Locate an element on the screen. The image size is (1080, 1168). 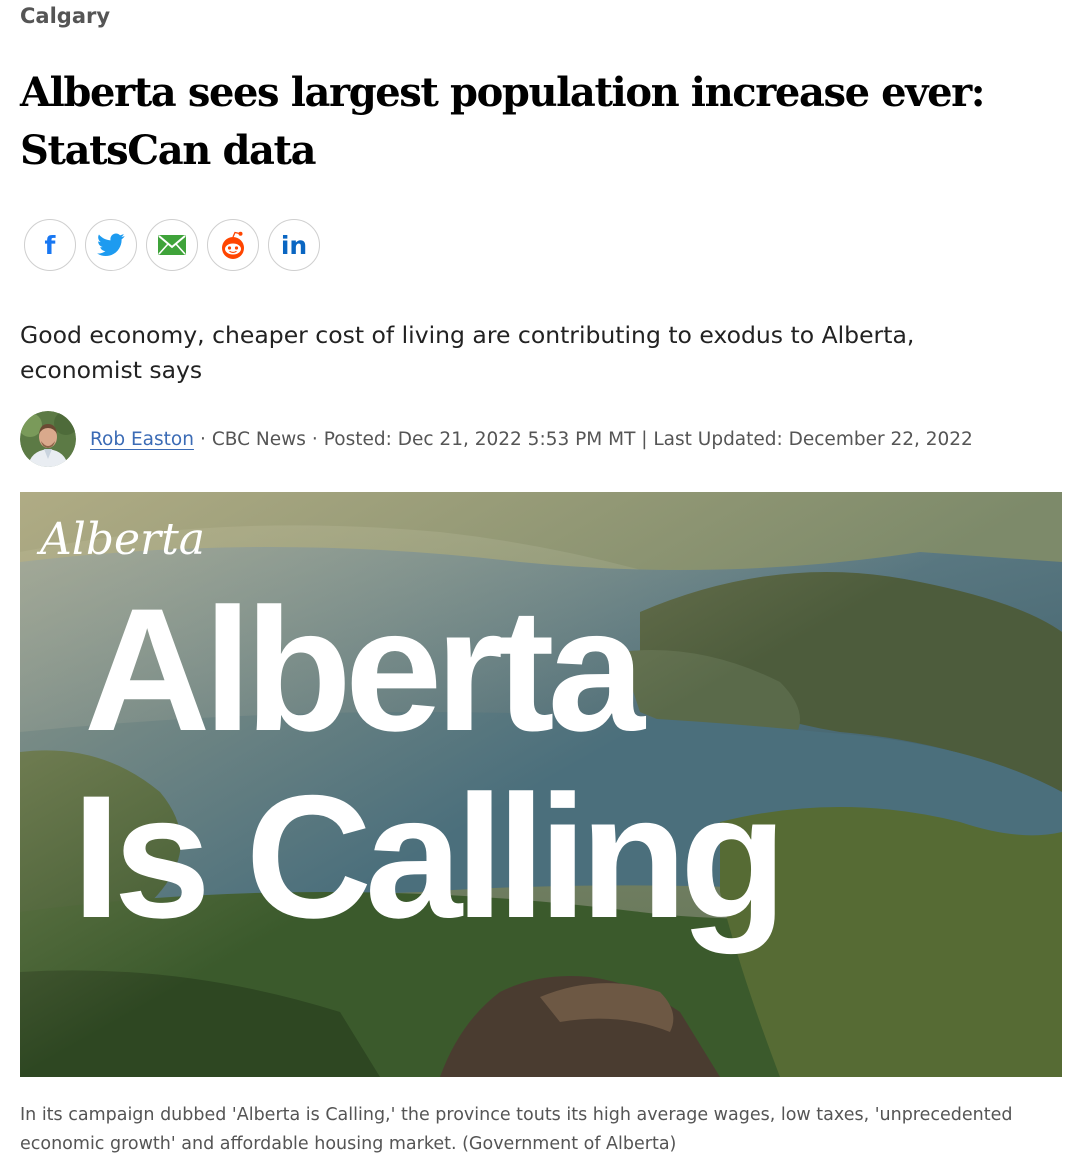
linkedin-icon: in is located at coordinates (294, 245).